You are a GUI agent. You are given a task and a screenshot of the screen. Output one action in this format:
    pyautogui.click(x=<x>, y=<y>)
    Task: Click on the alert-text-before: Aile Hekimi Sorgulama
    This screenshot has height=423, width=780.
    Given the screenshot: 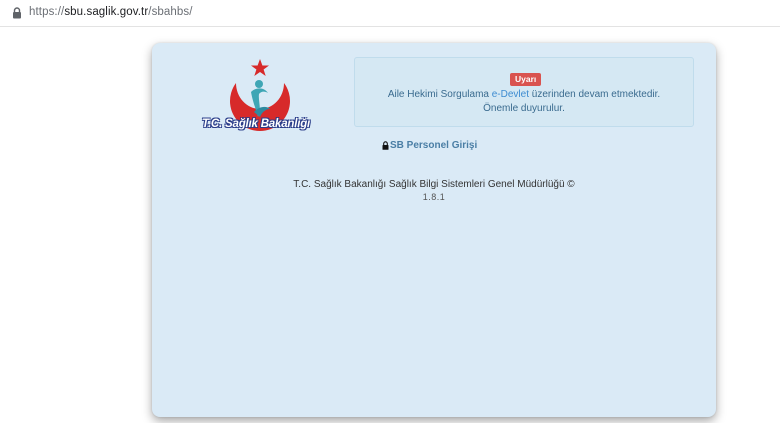 What is the action you would take?
    pyautogui.click(x=439, y=94)
    